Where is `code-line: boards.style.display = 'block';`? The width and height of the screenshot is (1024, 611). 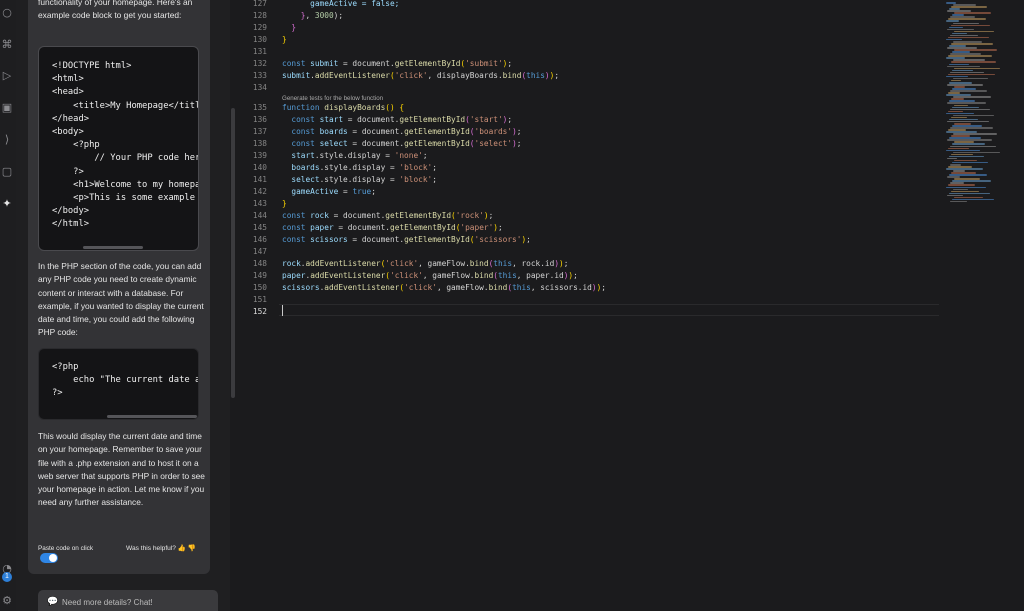 code-line: boards.style.display = 'block'; is located at coordinates (359, 168).